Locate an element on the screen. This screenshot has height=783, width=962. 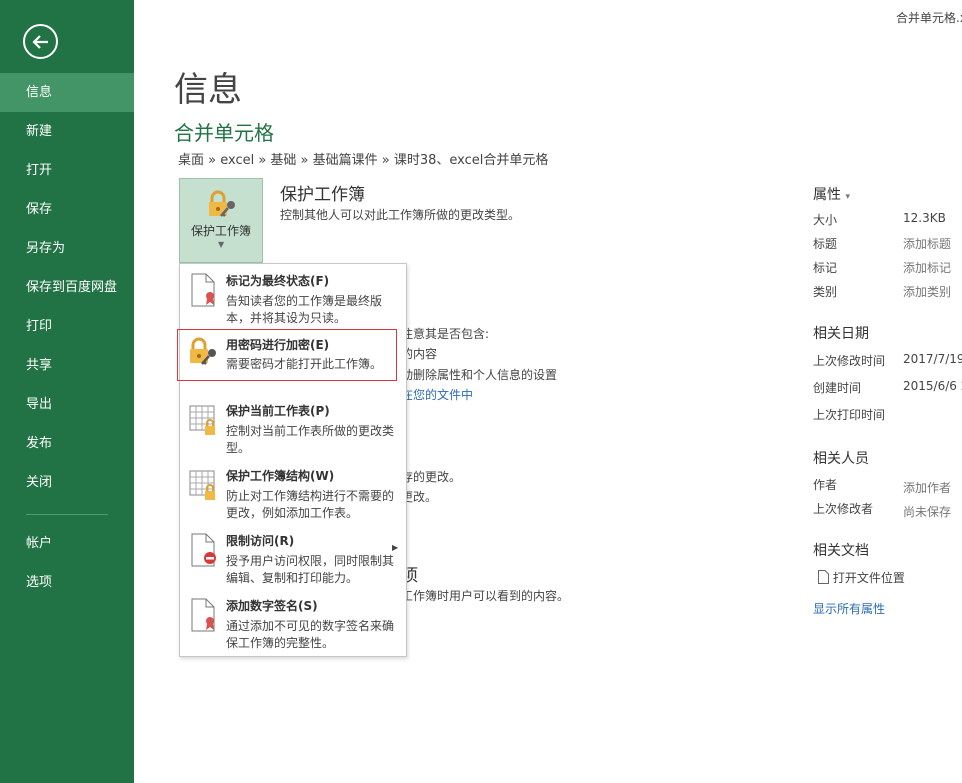
prop-key-size: 大小 is located at coordinates (825, 220).